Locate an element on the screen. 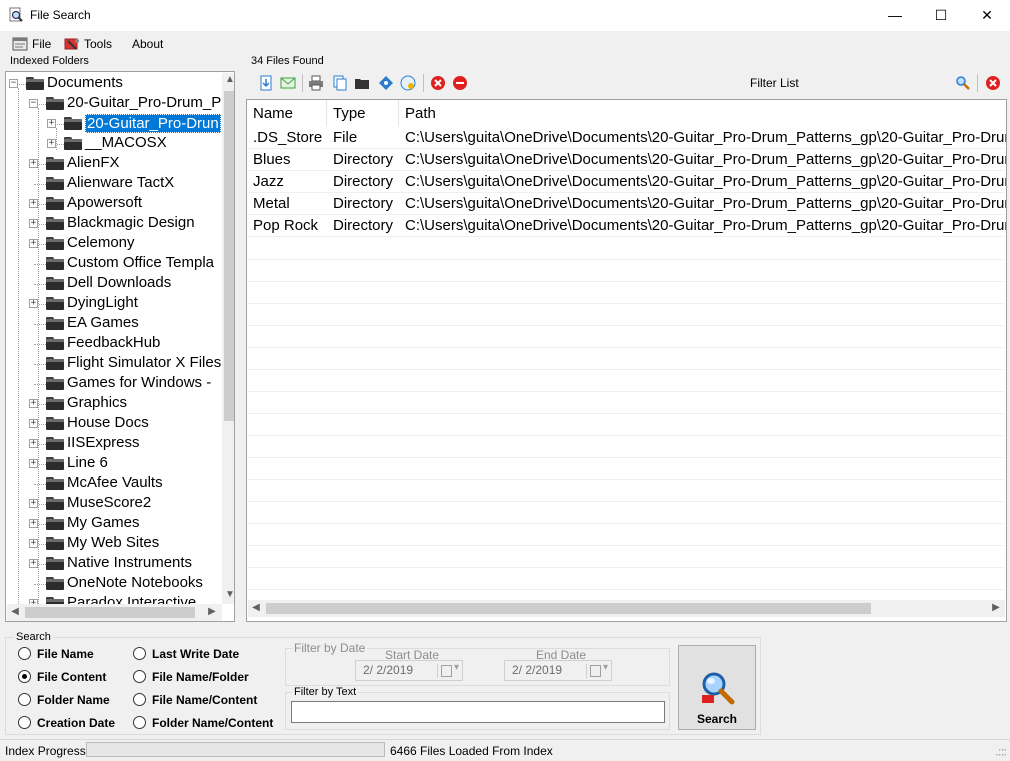  radio-label: Last Write Date is located at coordinates (195, 654).